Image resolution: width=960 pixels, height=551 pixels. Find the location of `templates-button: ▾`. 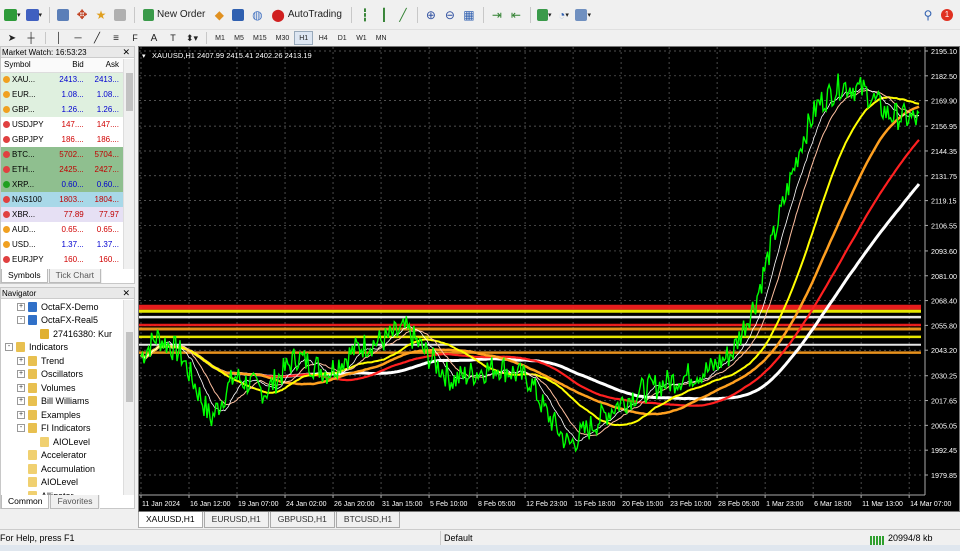

templates-button: ▾ is located at coordinates (583, 15).